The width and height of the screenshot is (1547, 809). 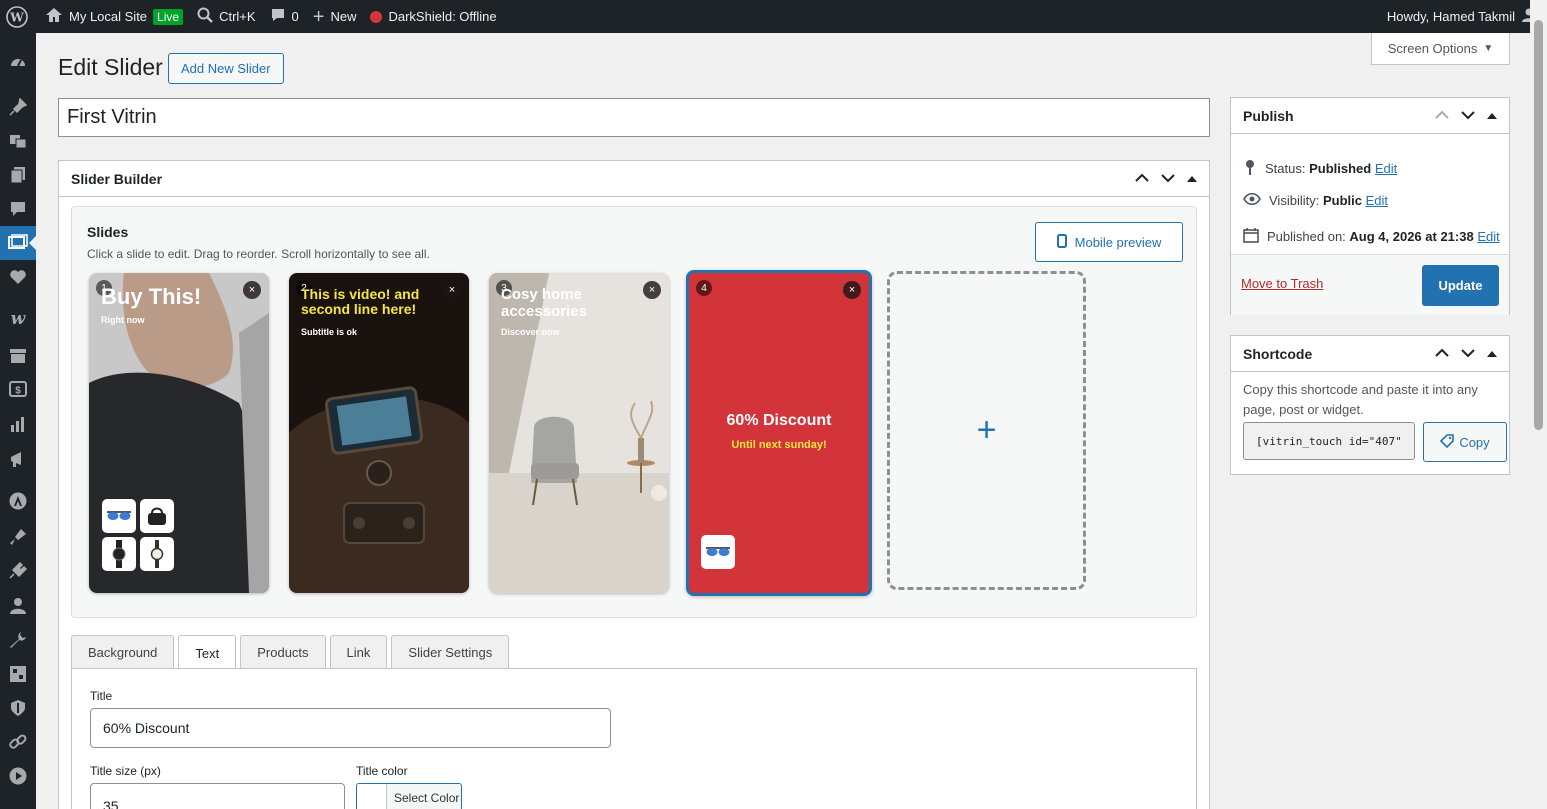 I want to click on darkshield-status: DarkShield: Offline, so click(x=433, y=16).